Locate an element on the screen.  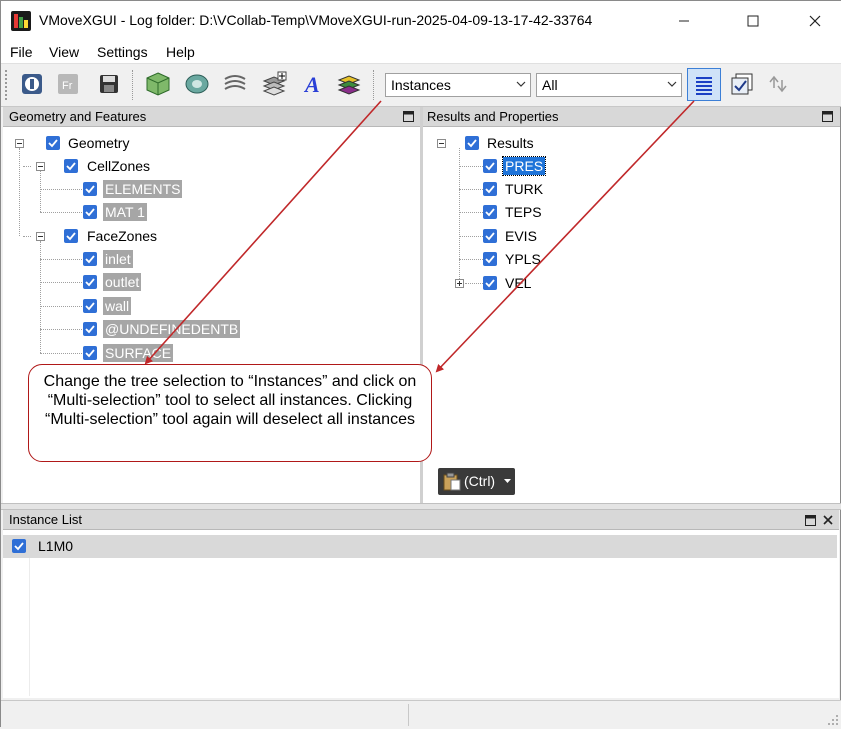
instance-panel-header: Instance List is located at coordinates (421, 520).